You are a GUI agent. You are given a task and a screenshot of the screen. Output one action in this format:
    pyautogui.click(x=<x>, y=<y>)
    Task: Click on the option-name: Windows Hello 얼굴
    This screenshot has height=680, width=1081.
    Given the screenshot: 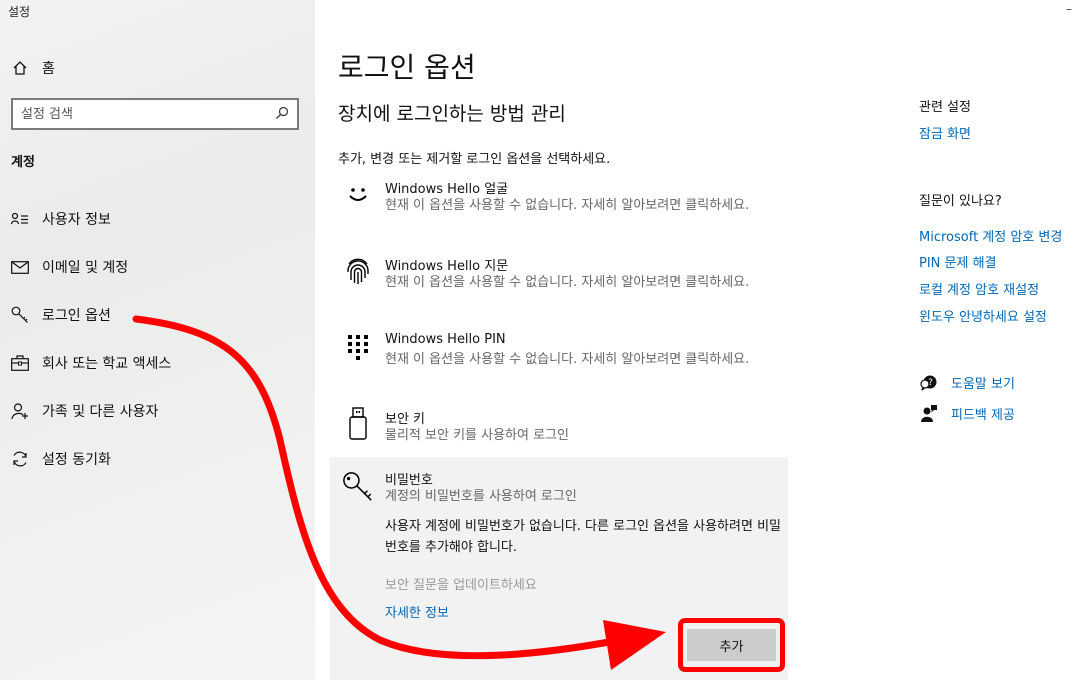 What is the action you would take?
    pyautogui.click(x=447, y=189)
    